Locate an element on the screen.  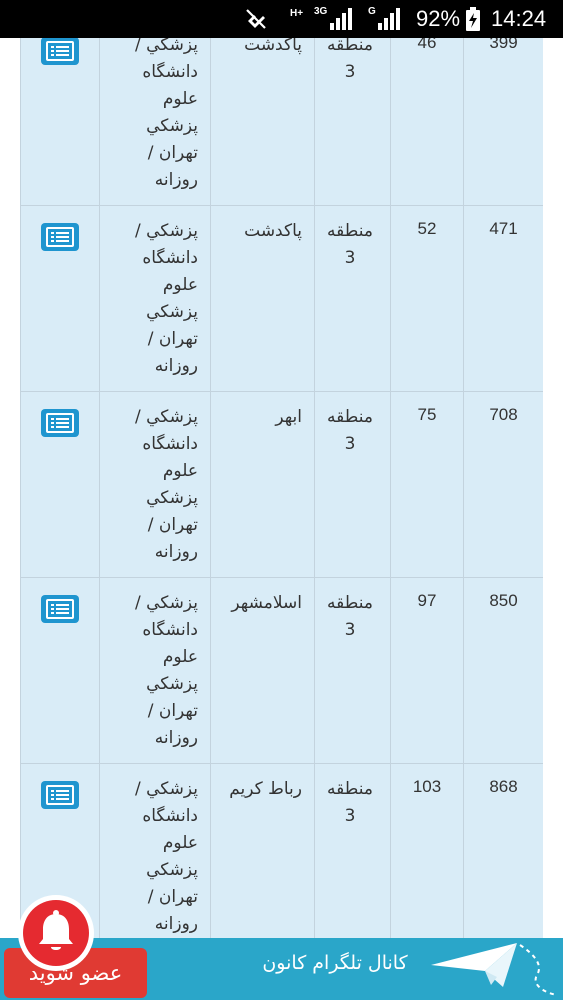
rank-value: 868 is located at coordinates (503, 786).